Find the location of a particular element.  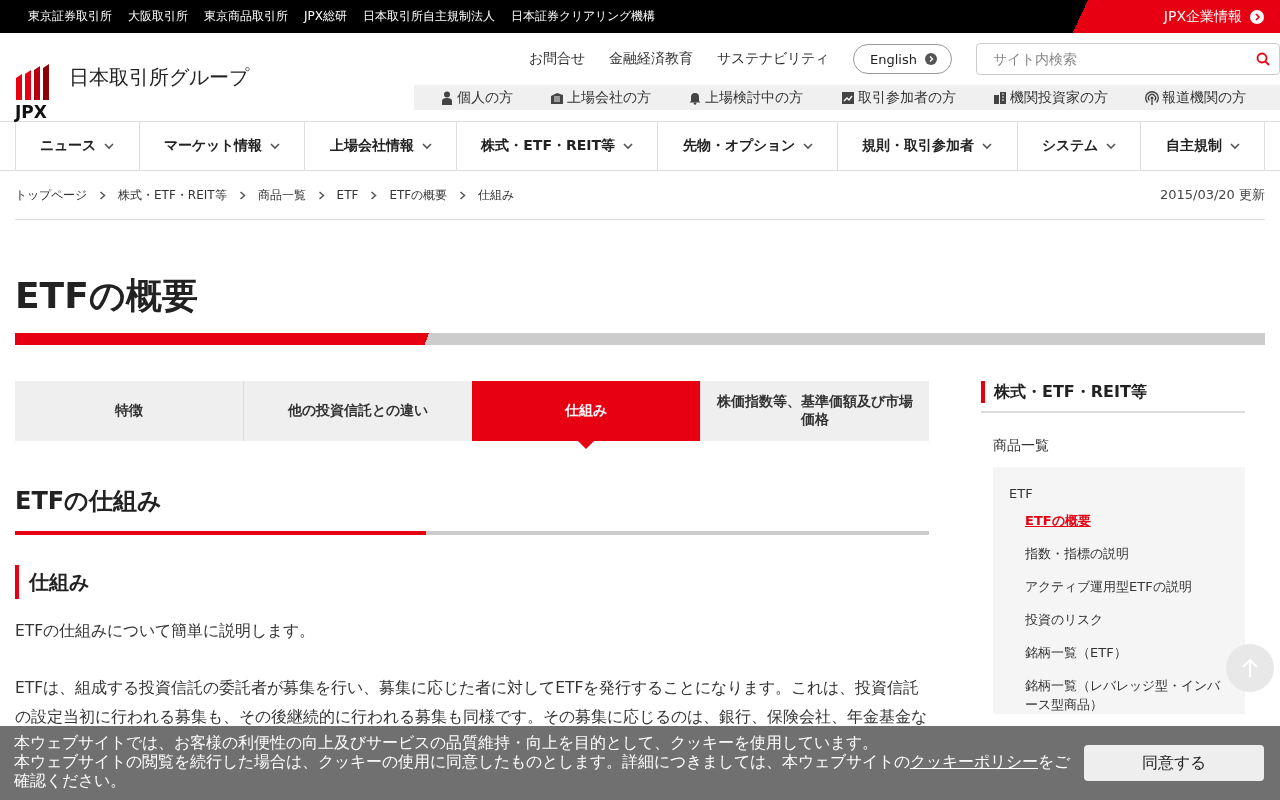

breadcrumb-link: ETFの概要 is located at coordinates (418, 195).